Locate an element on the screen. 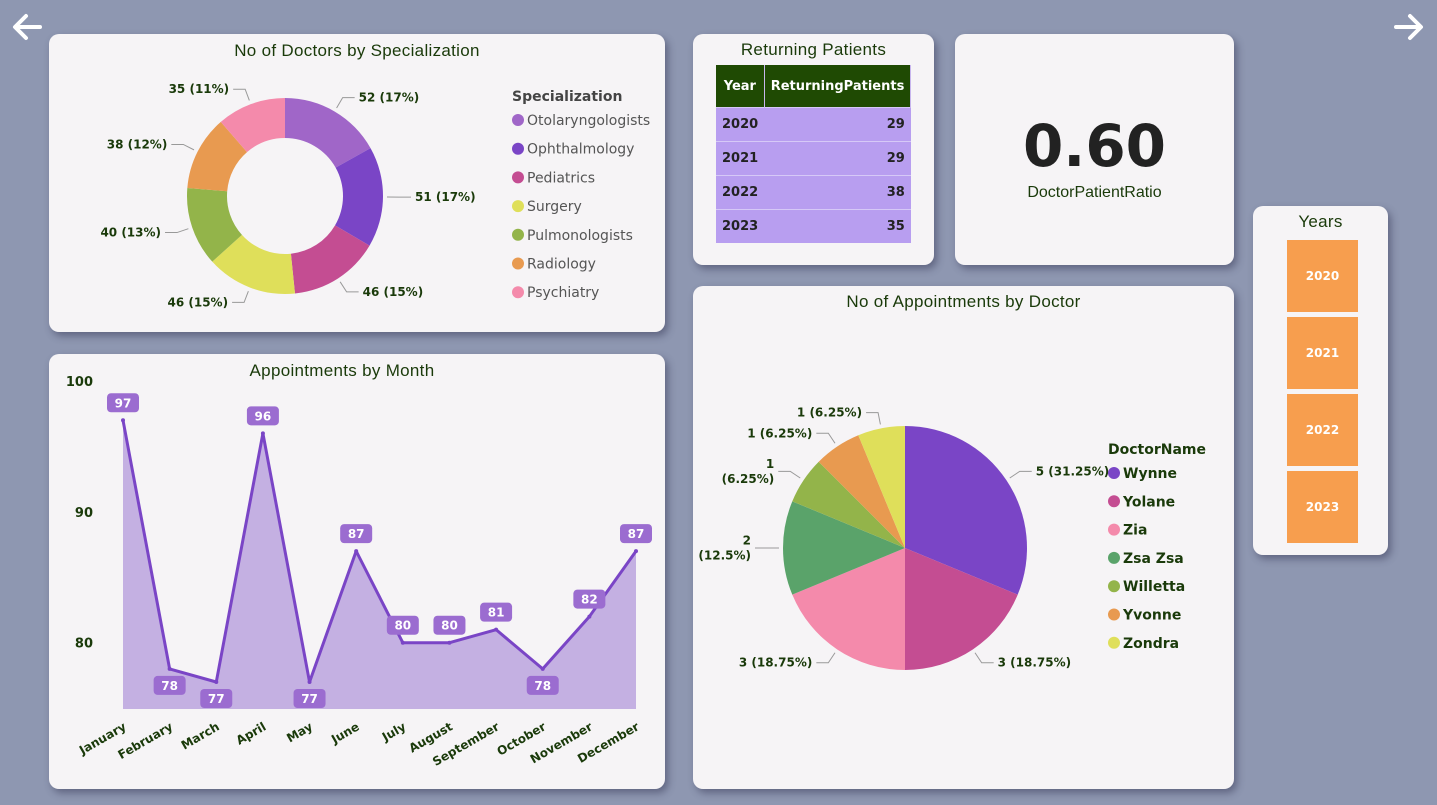  data-label: (12.5%) is located at coordinates (724, 556).